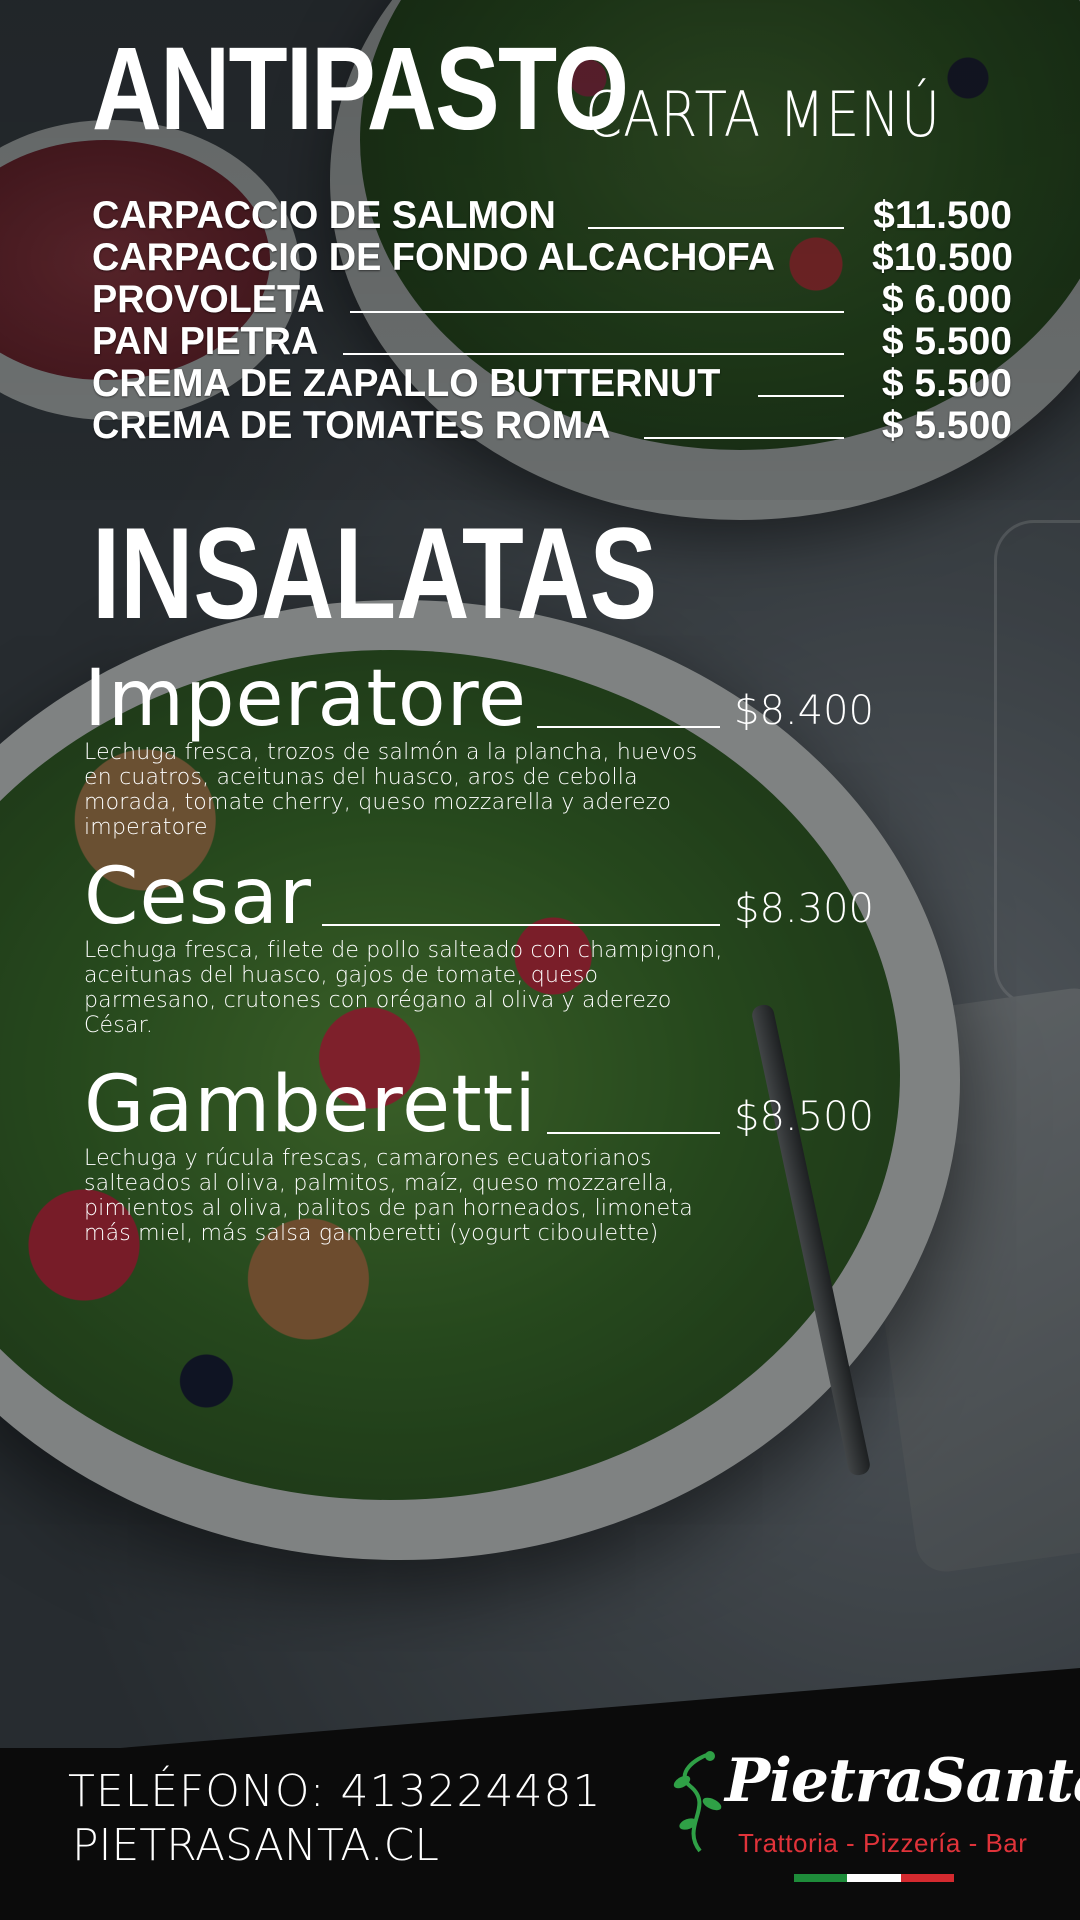 The image size is (1080, 1920). Describe the element at coordinates (870, 1821) in the screenshot. I see `pietrasanta-logo: PietraSanta Trattoria - Pizzería - Bar` at that location.